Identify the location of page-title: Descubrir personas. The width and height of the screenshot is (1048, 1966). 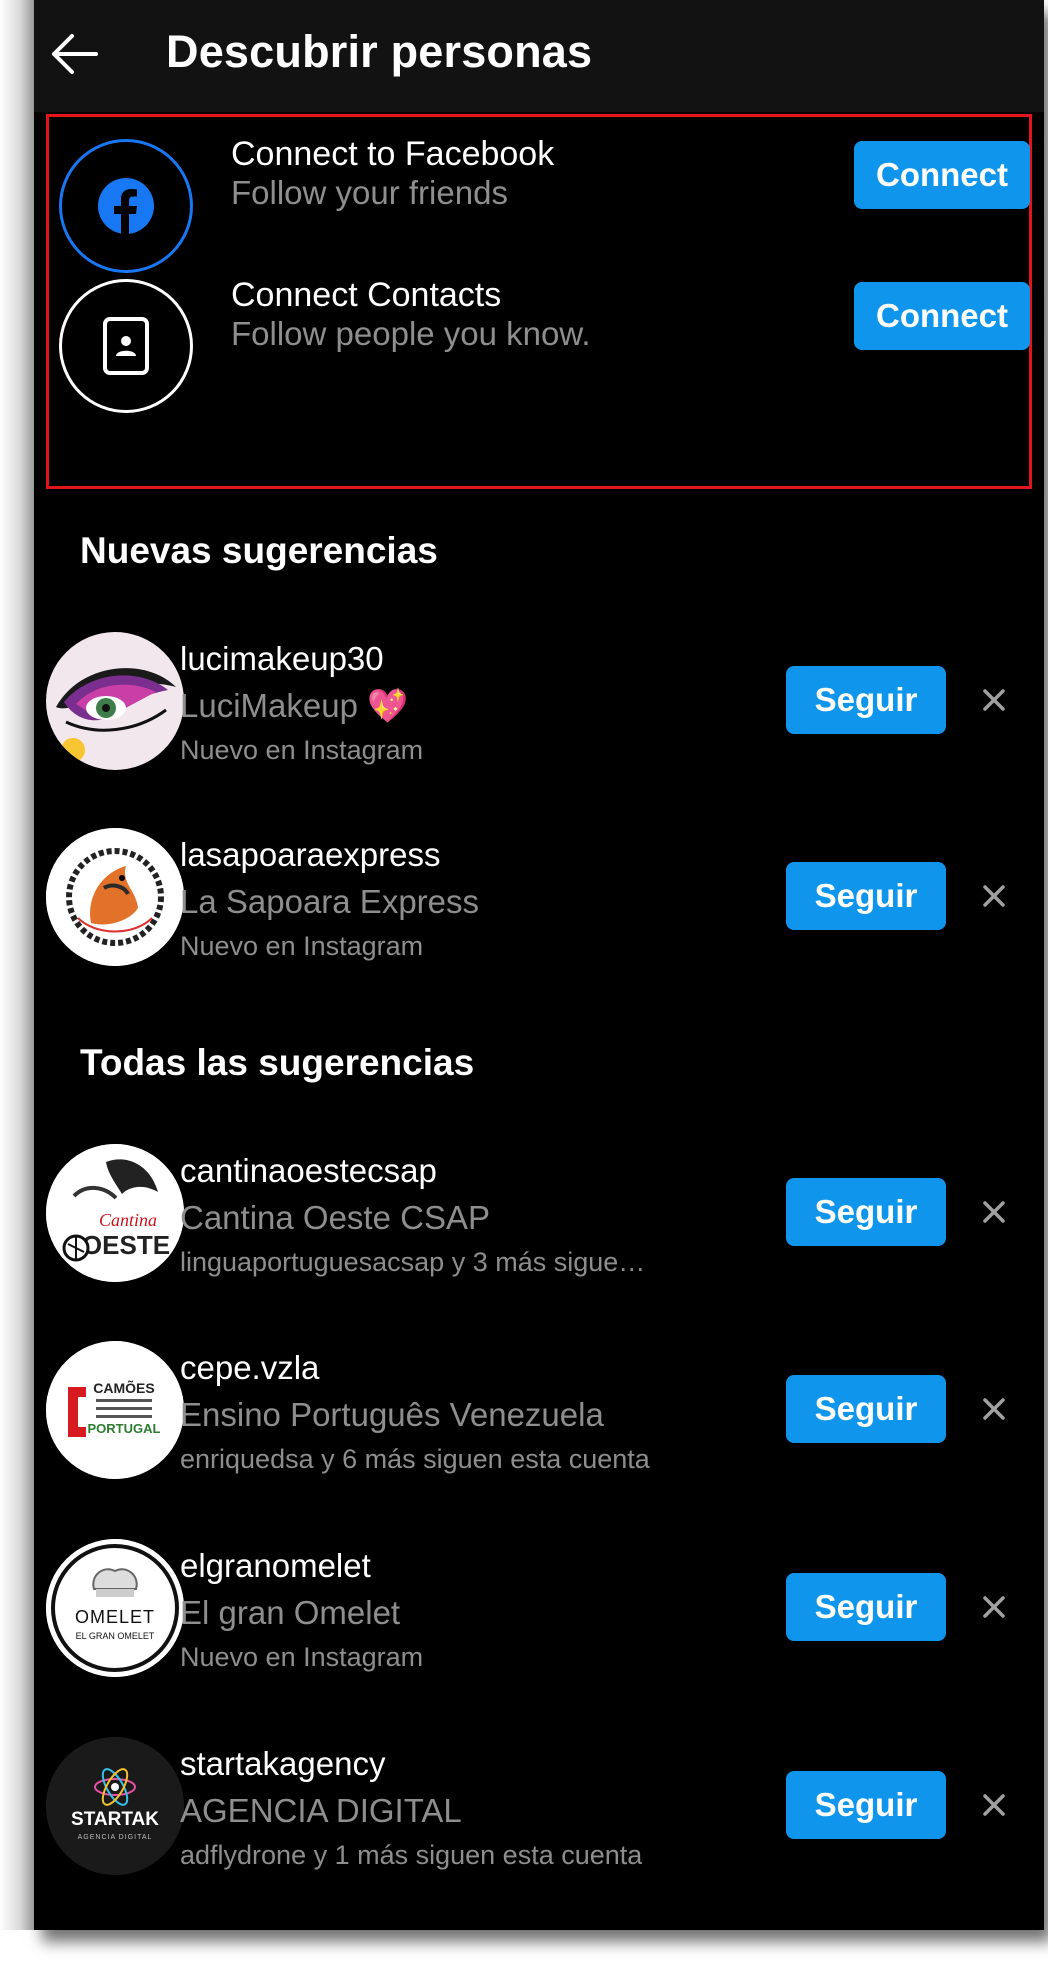
(379, 51).